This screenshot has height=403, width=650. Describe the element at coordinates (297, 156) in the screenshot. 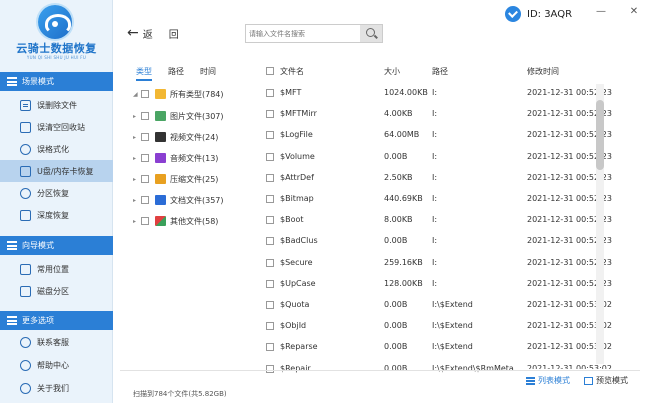

I see `file-name: $Volume` at that location.